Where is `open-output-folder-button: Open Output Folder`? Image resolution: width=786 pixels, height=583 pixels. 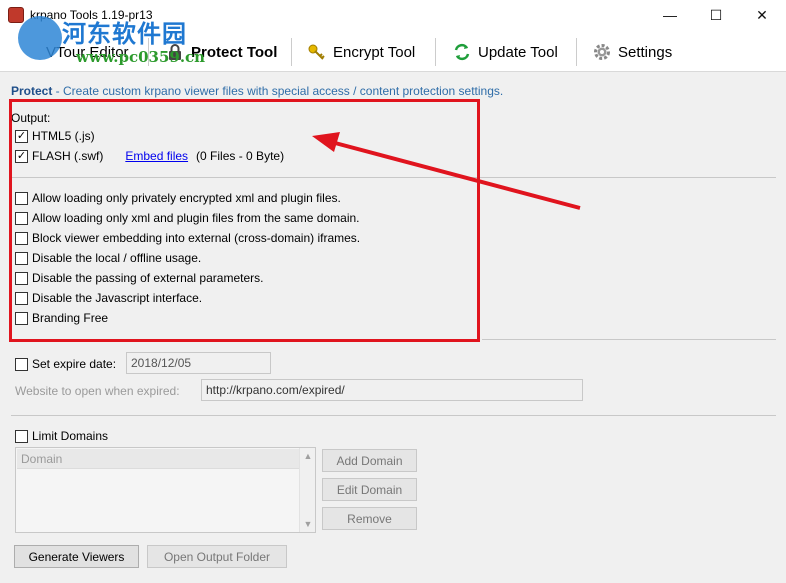
open-output-folder-button: Open Output Folder is located at coordinates (217, 556).